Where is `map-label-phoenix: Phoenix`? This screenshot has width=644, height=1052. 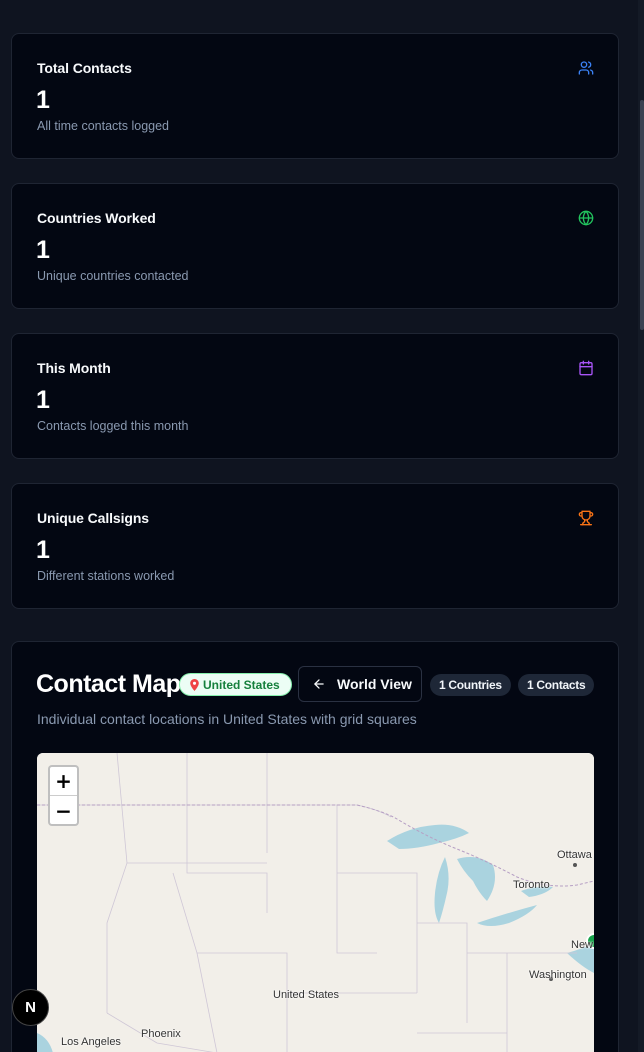
map-label-phoenix: Phoenix is located at coordinates (161, 1034).